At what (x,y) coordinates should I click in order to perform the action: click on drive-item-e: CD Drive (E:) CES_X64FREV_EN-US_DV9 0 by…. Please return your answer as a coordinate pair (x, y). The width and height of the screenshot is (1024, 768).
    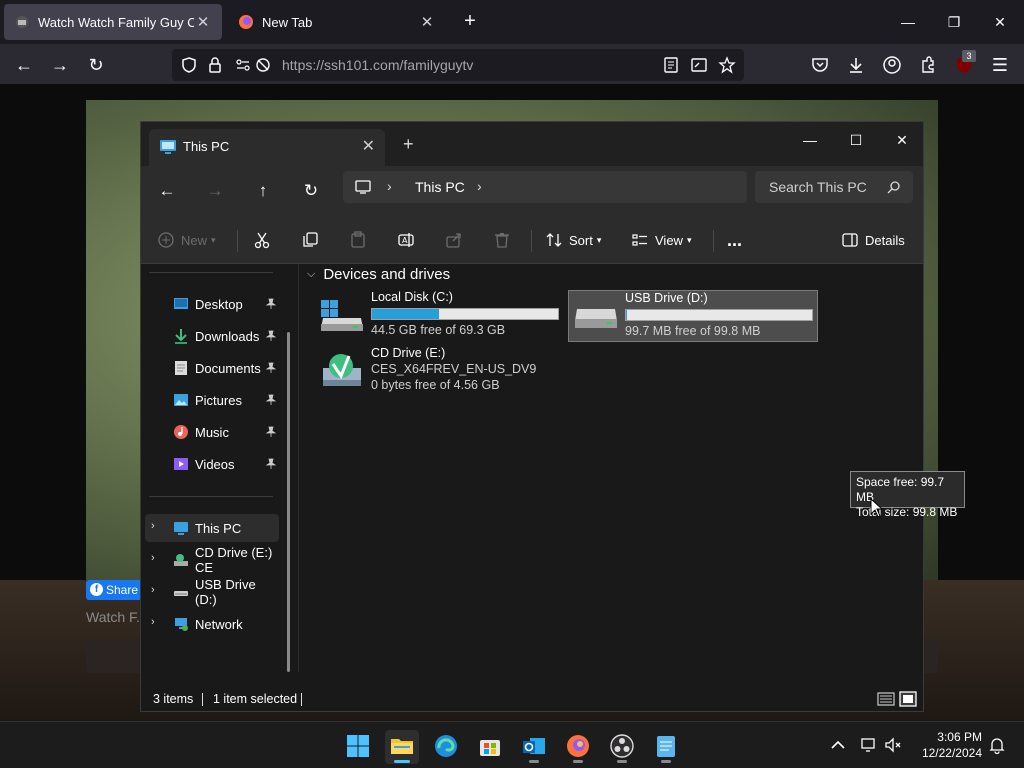
    Looking at the image, I should click on (441, 373).